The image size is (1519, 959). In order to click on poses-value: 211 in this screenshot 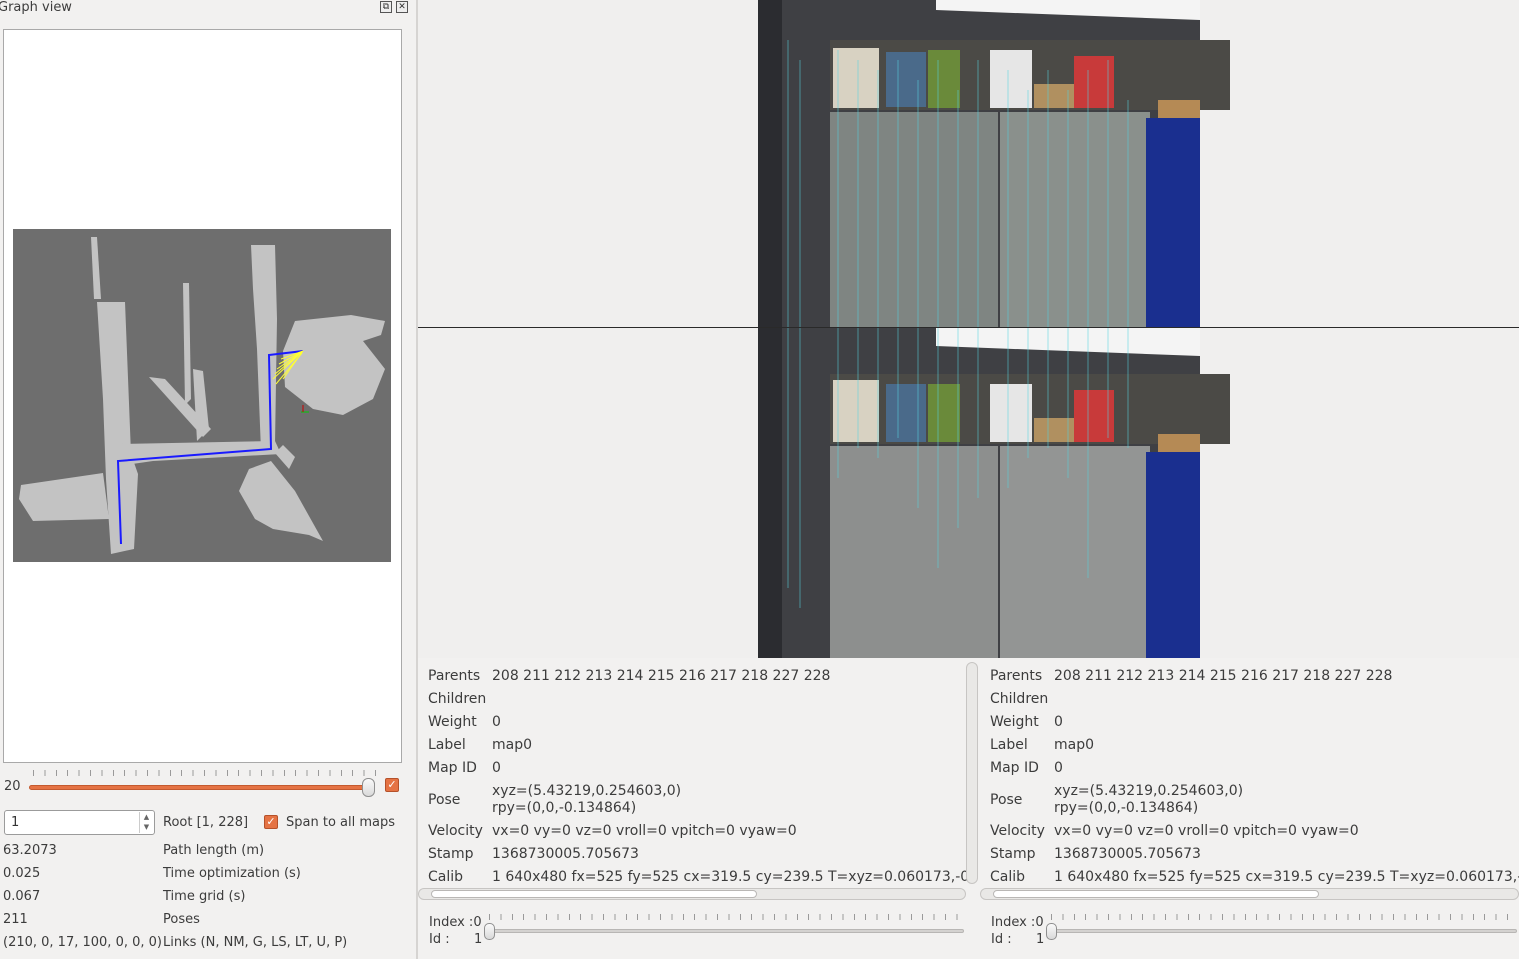, I will do `click(15, 919)`.